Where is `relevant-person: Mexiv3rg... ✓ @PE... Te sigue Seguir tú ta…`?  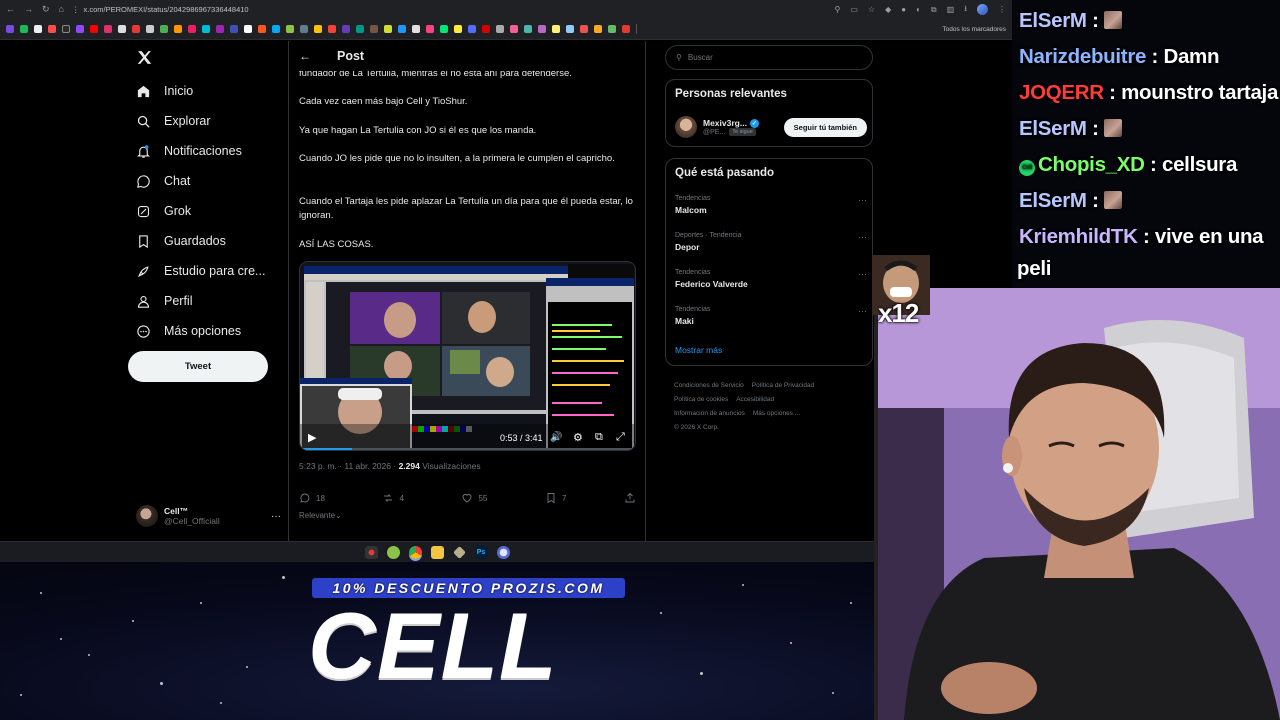
relevant-person: Mexiv3rg... ✓ @PE... Te sigue Seguir tú ta… is located at coordinates (771, 127).